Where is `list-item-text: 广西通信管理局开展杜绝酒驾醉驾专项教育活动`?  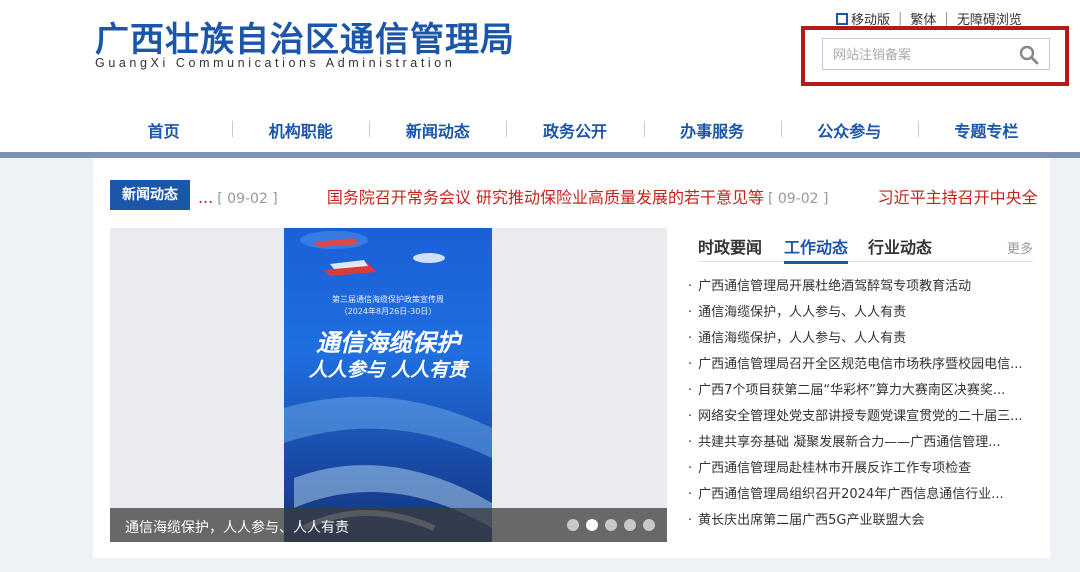 list-item-text: 广西通信管理局开展杜绝酒驾醉驾专项教育活动 is located at coordinates (835, 286).